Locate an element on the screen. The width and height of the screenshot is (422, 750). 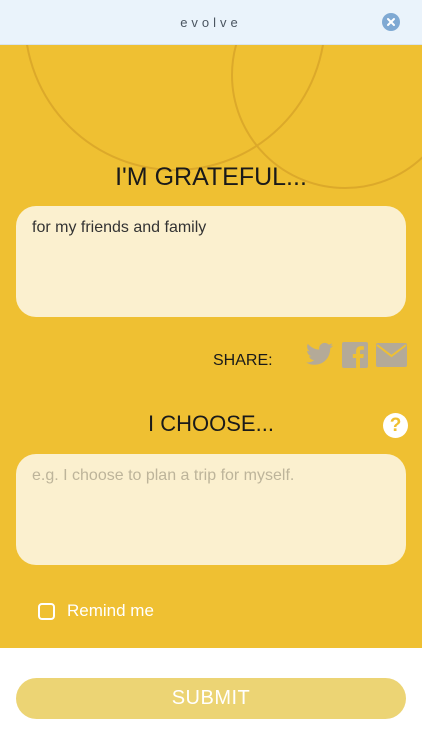
choose-input: e.g. I choose to plan a trip for myself. is located at coordinates (211, 509).